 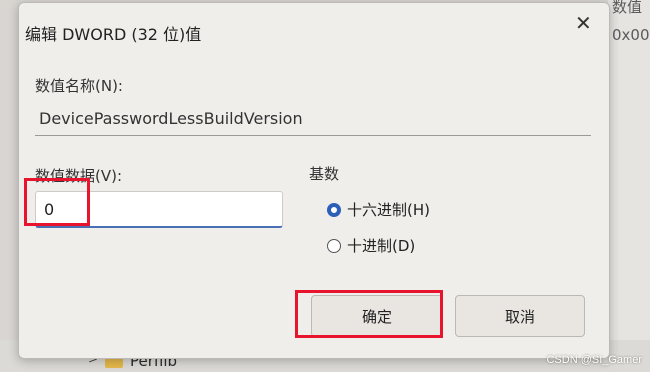 What do you see at coordinates (113, 34) in the screenshot?
I see `dialog-title: 编辑 DWORD (32 位)值` at bounding box center [113, 34].